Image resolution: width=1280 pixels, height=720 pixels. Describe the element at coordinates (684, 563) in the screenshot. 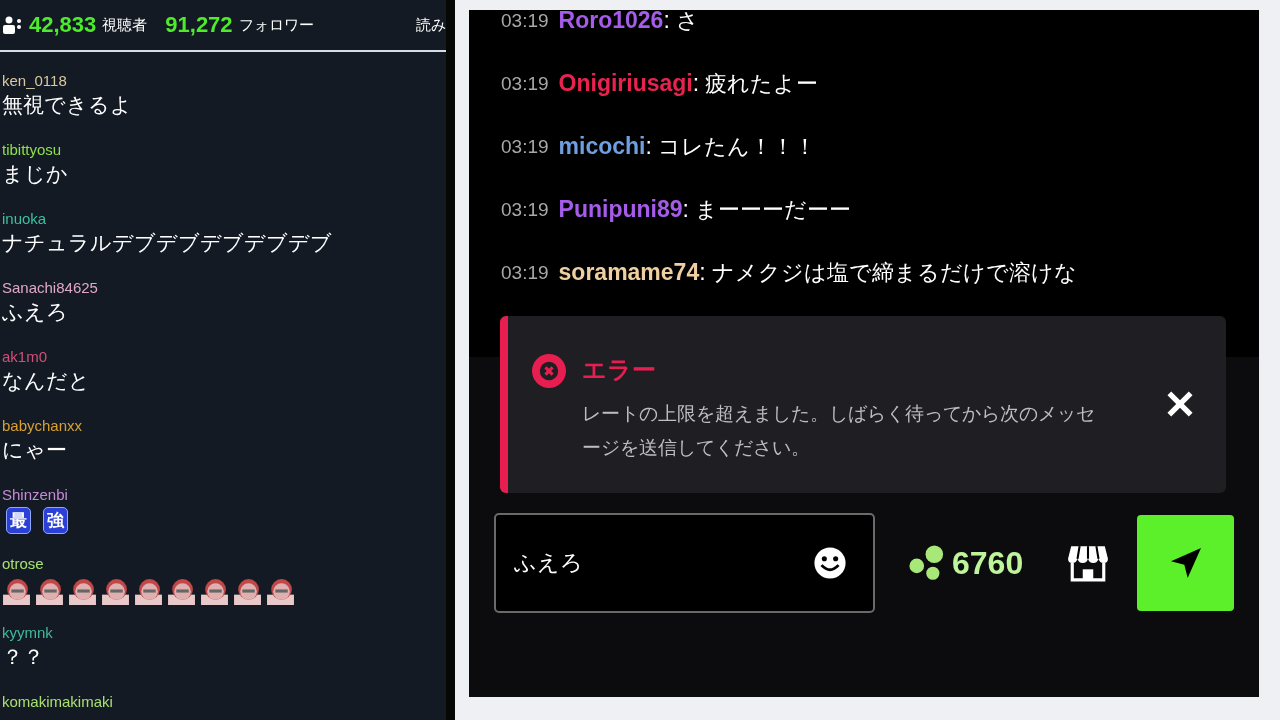

I see `chat-input: ふえろ` at that location.